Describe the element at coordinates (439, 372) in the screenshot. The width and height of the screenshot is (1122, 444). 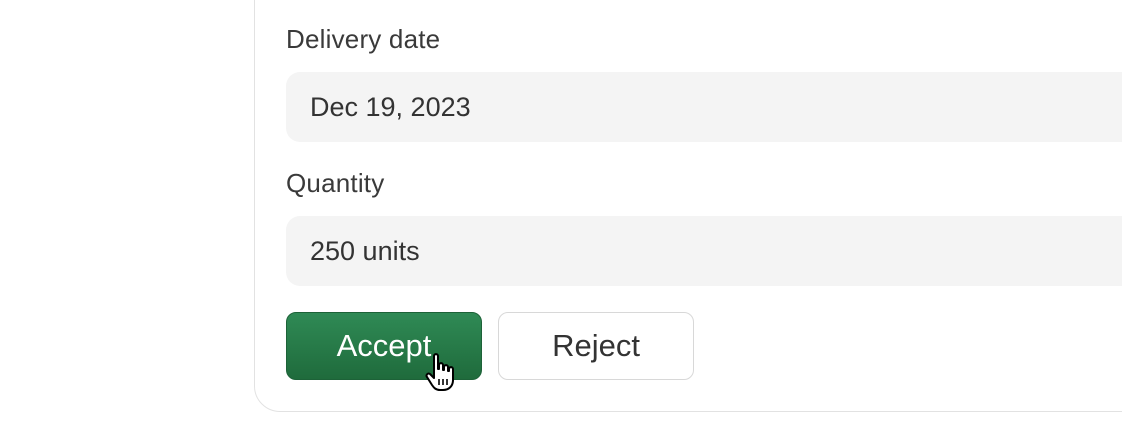
I see `hand-pointer-icon` at that location.